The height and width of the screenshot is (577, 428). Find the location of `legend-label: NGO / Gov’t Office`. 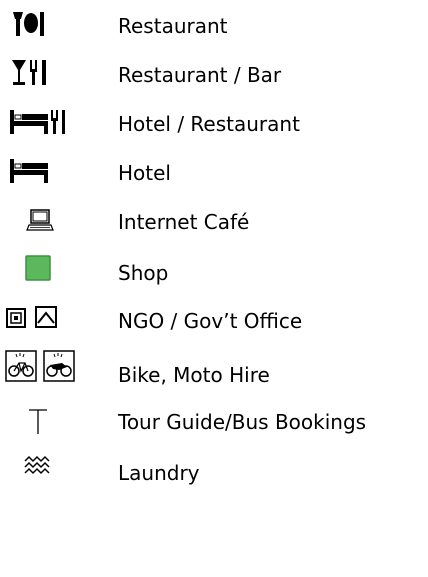

legend-label: NGO / Gov’t Office is located at coordinates (210, 321).